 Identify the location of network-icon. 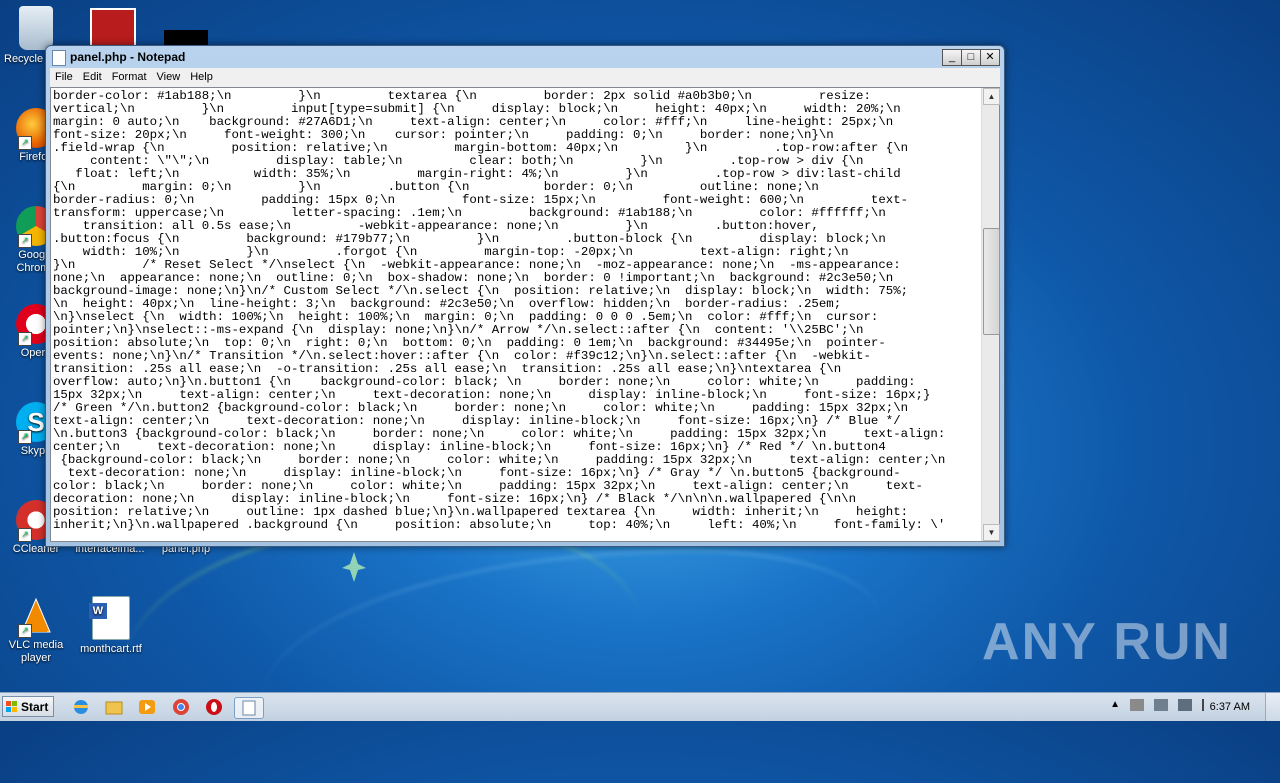
(1161, 705).